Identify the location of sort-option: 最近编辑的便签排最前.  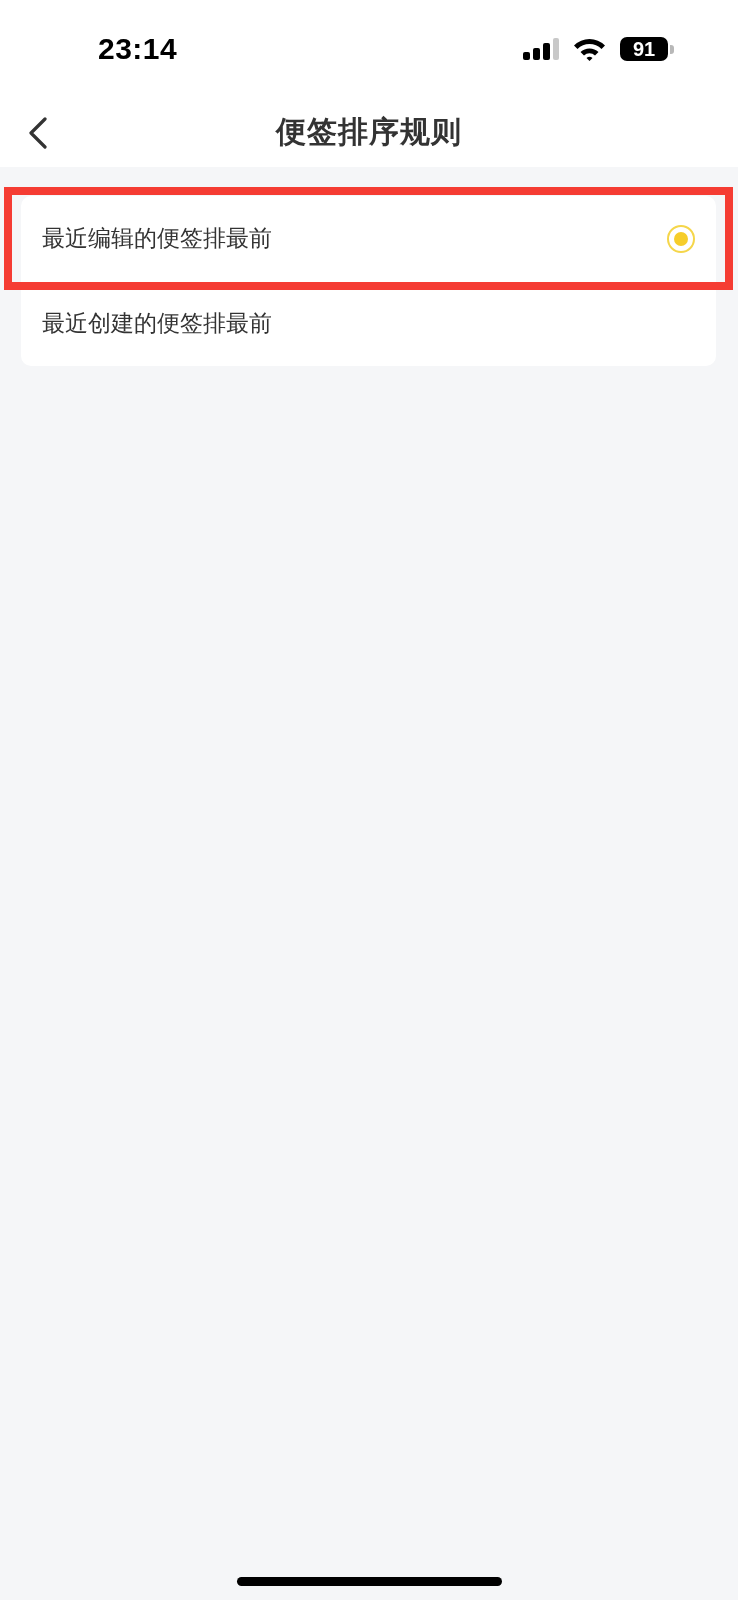
(368, 238).